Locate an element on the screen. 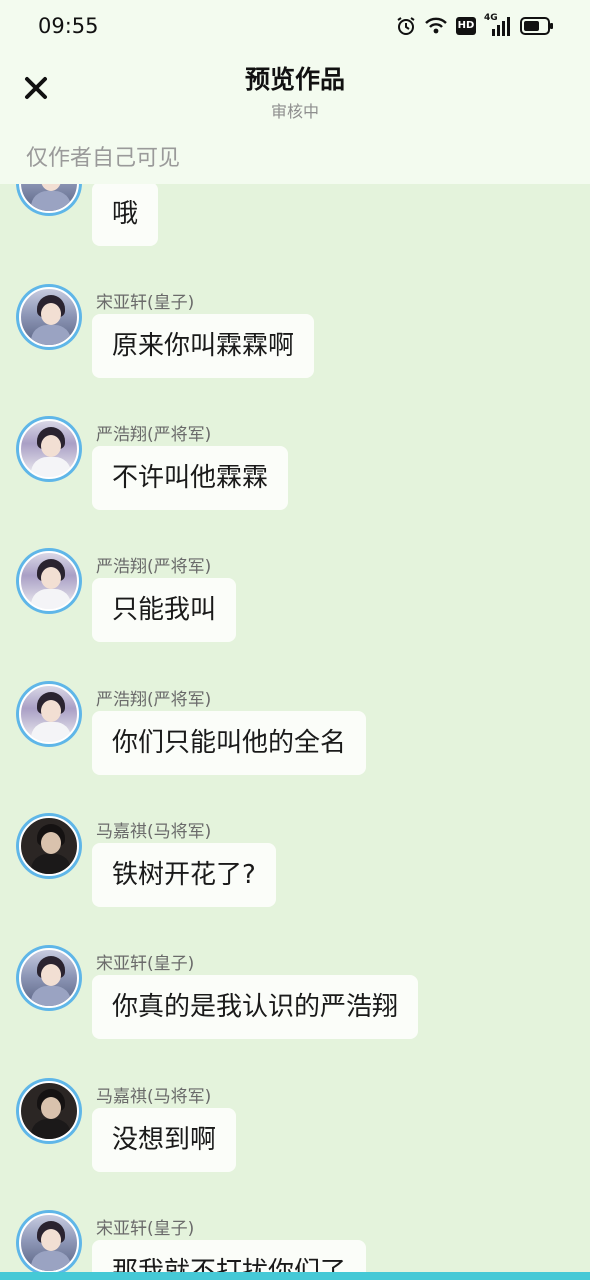 The image size is (590, 1280). visibility-note: 仅作者自己可见 is located at coordinates (103, 158).